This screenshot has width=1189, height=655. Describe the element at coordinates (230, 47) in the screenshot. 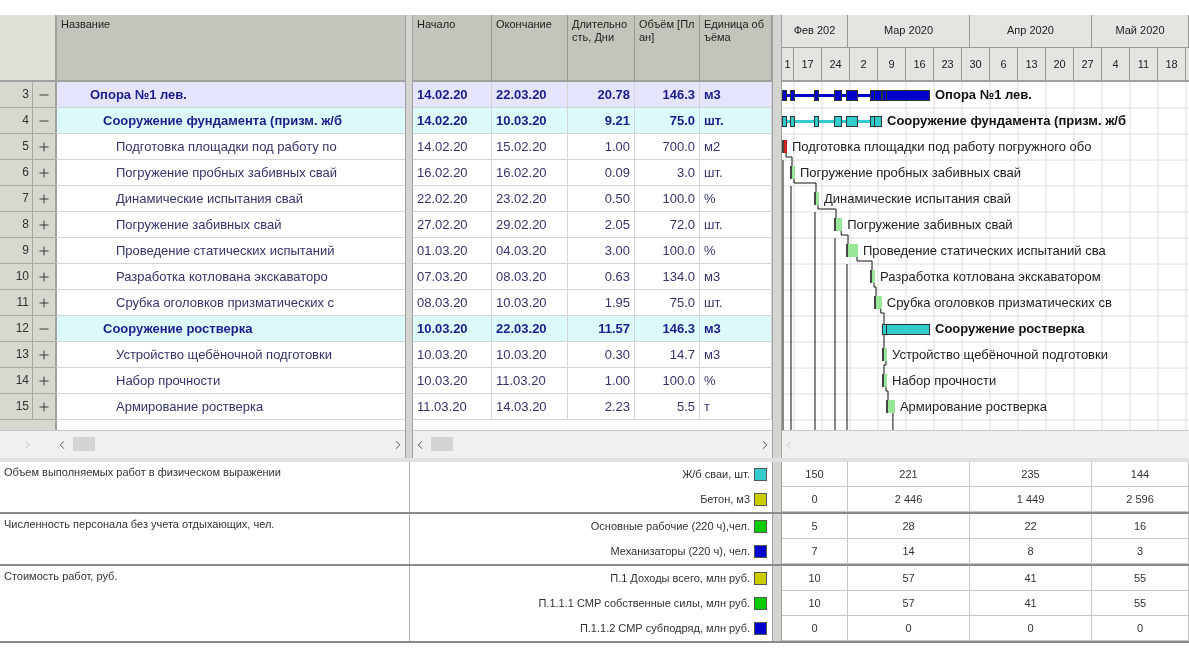

I see `column-header: Название` at that location.